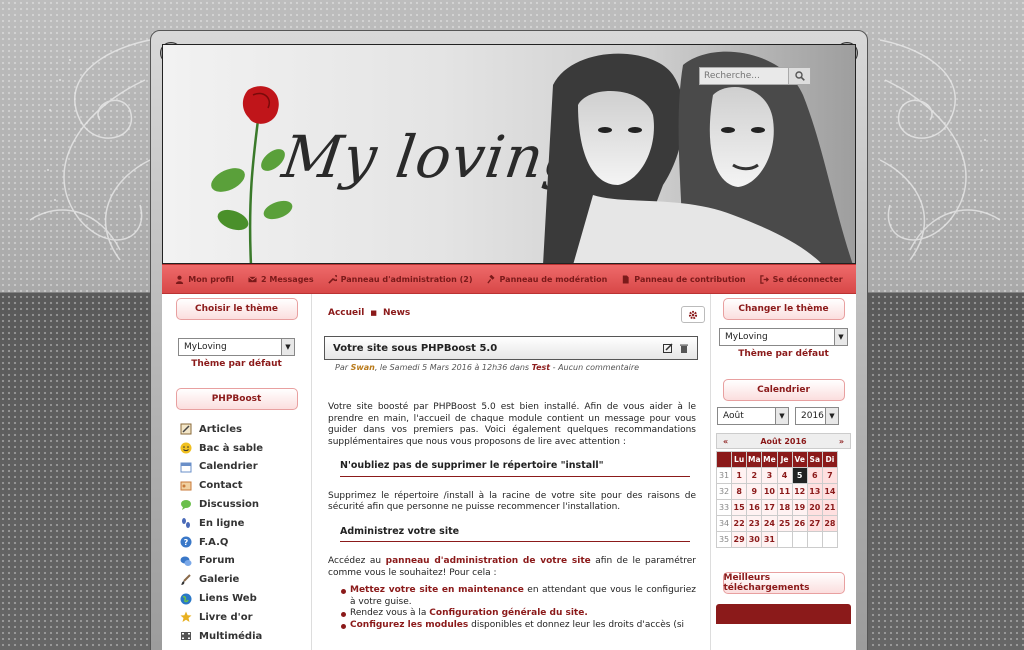 Image resolution: width=1024 pixels, height=650 pixels. What do you see at coordinates (830, 491) in the screenshot?
I see `calendar-day: 14` at bounding box center [830, 491].